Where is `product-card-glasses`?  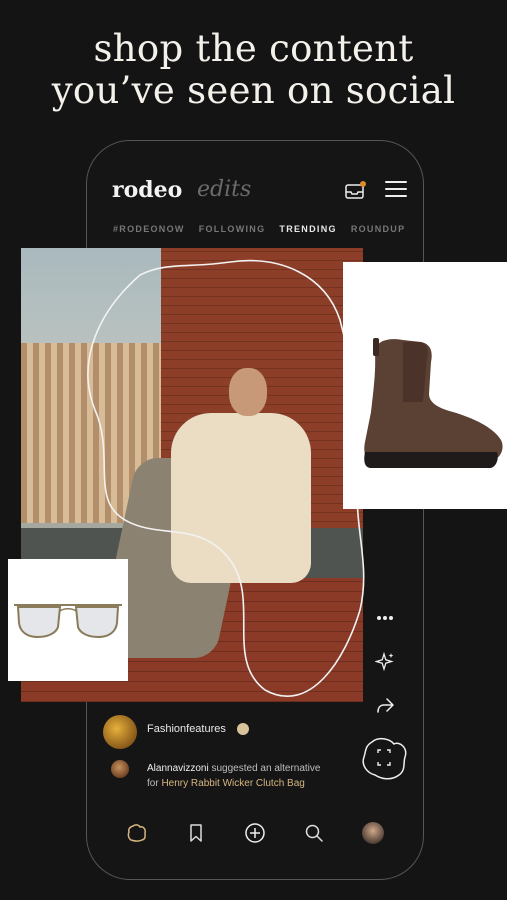
product-card-glasses is located at coordinates (68, 620).